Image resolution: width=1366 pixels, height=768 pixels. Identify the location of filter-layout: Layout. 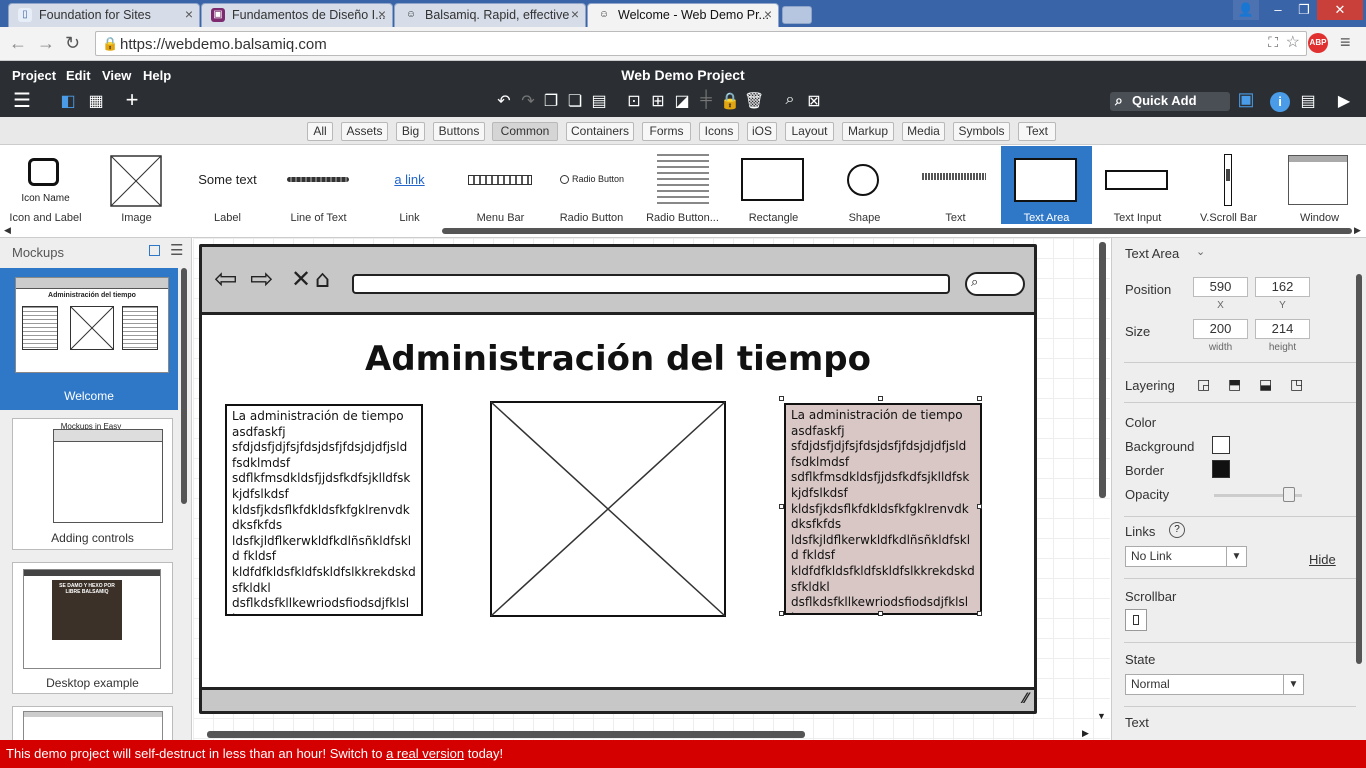
(809, 131).